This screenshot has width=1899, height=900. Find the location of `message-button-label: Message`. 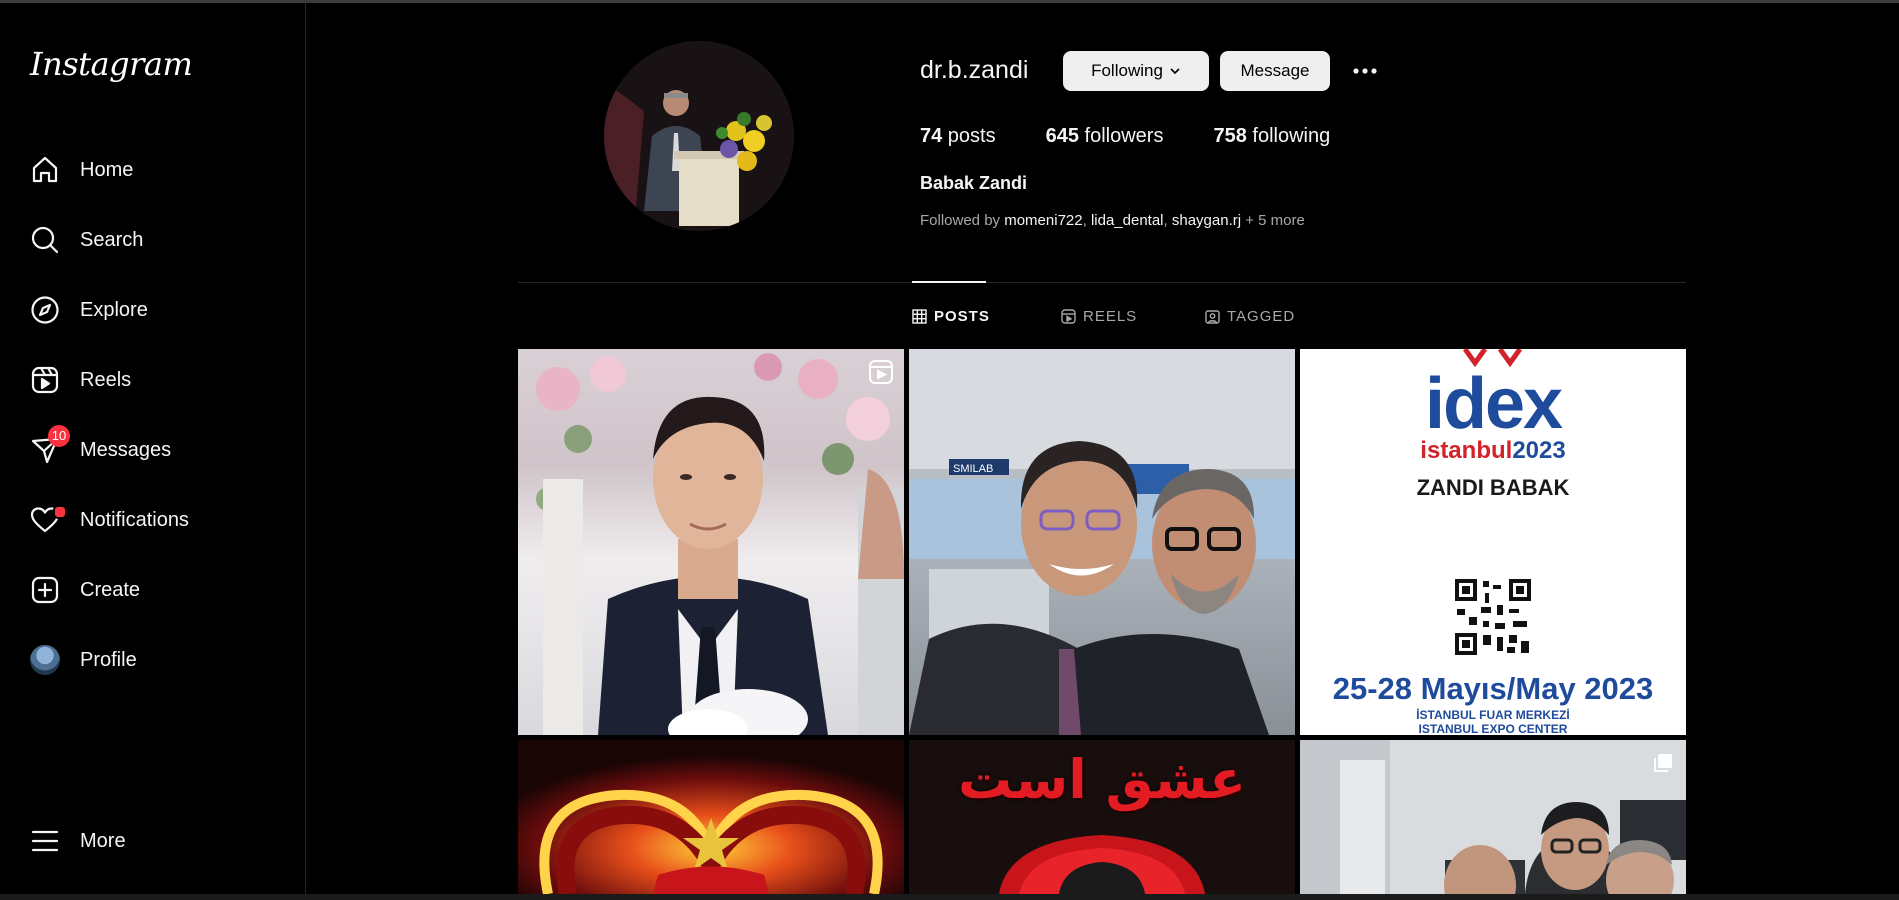

message-button-label: Message is located at coordinates (1275, 70).